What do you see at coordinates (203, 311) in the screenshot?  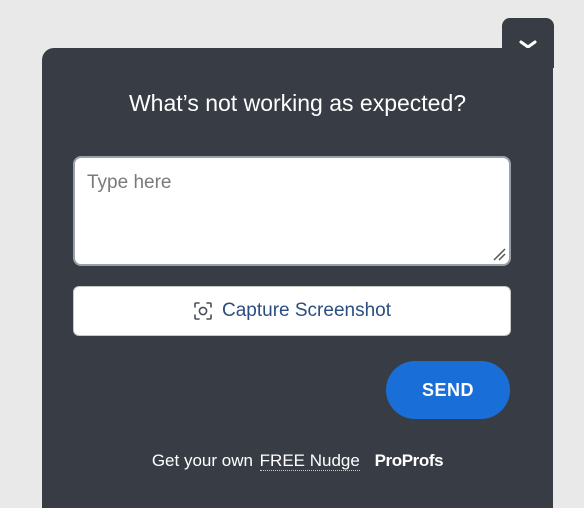 I see `screenshot-icon` at bounding box center [203, 311].